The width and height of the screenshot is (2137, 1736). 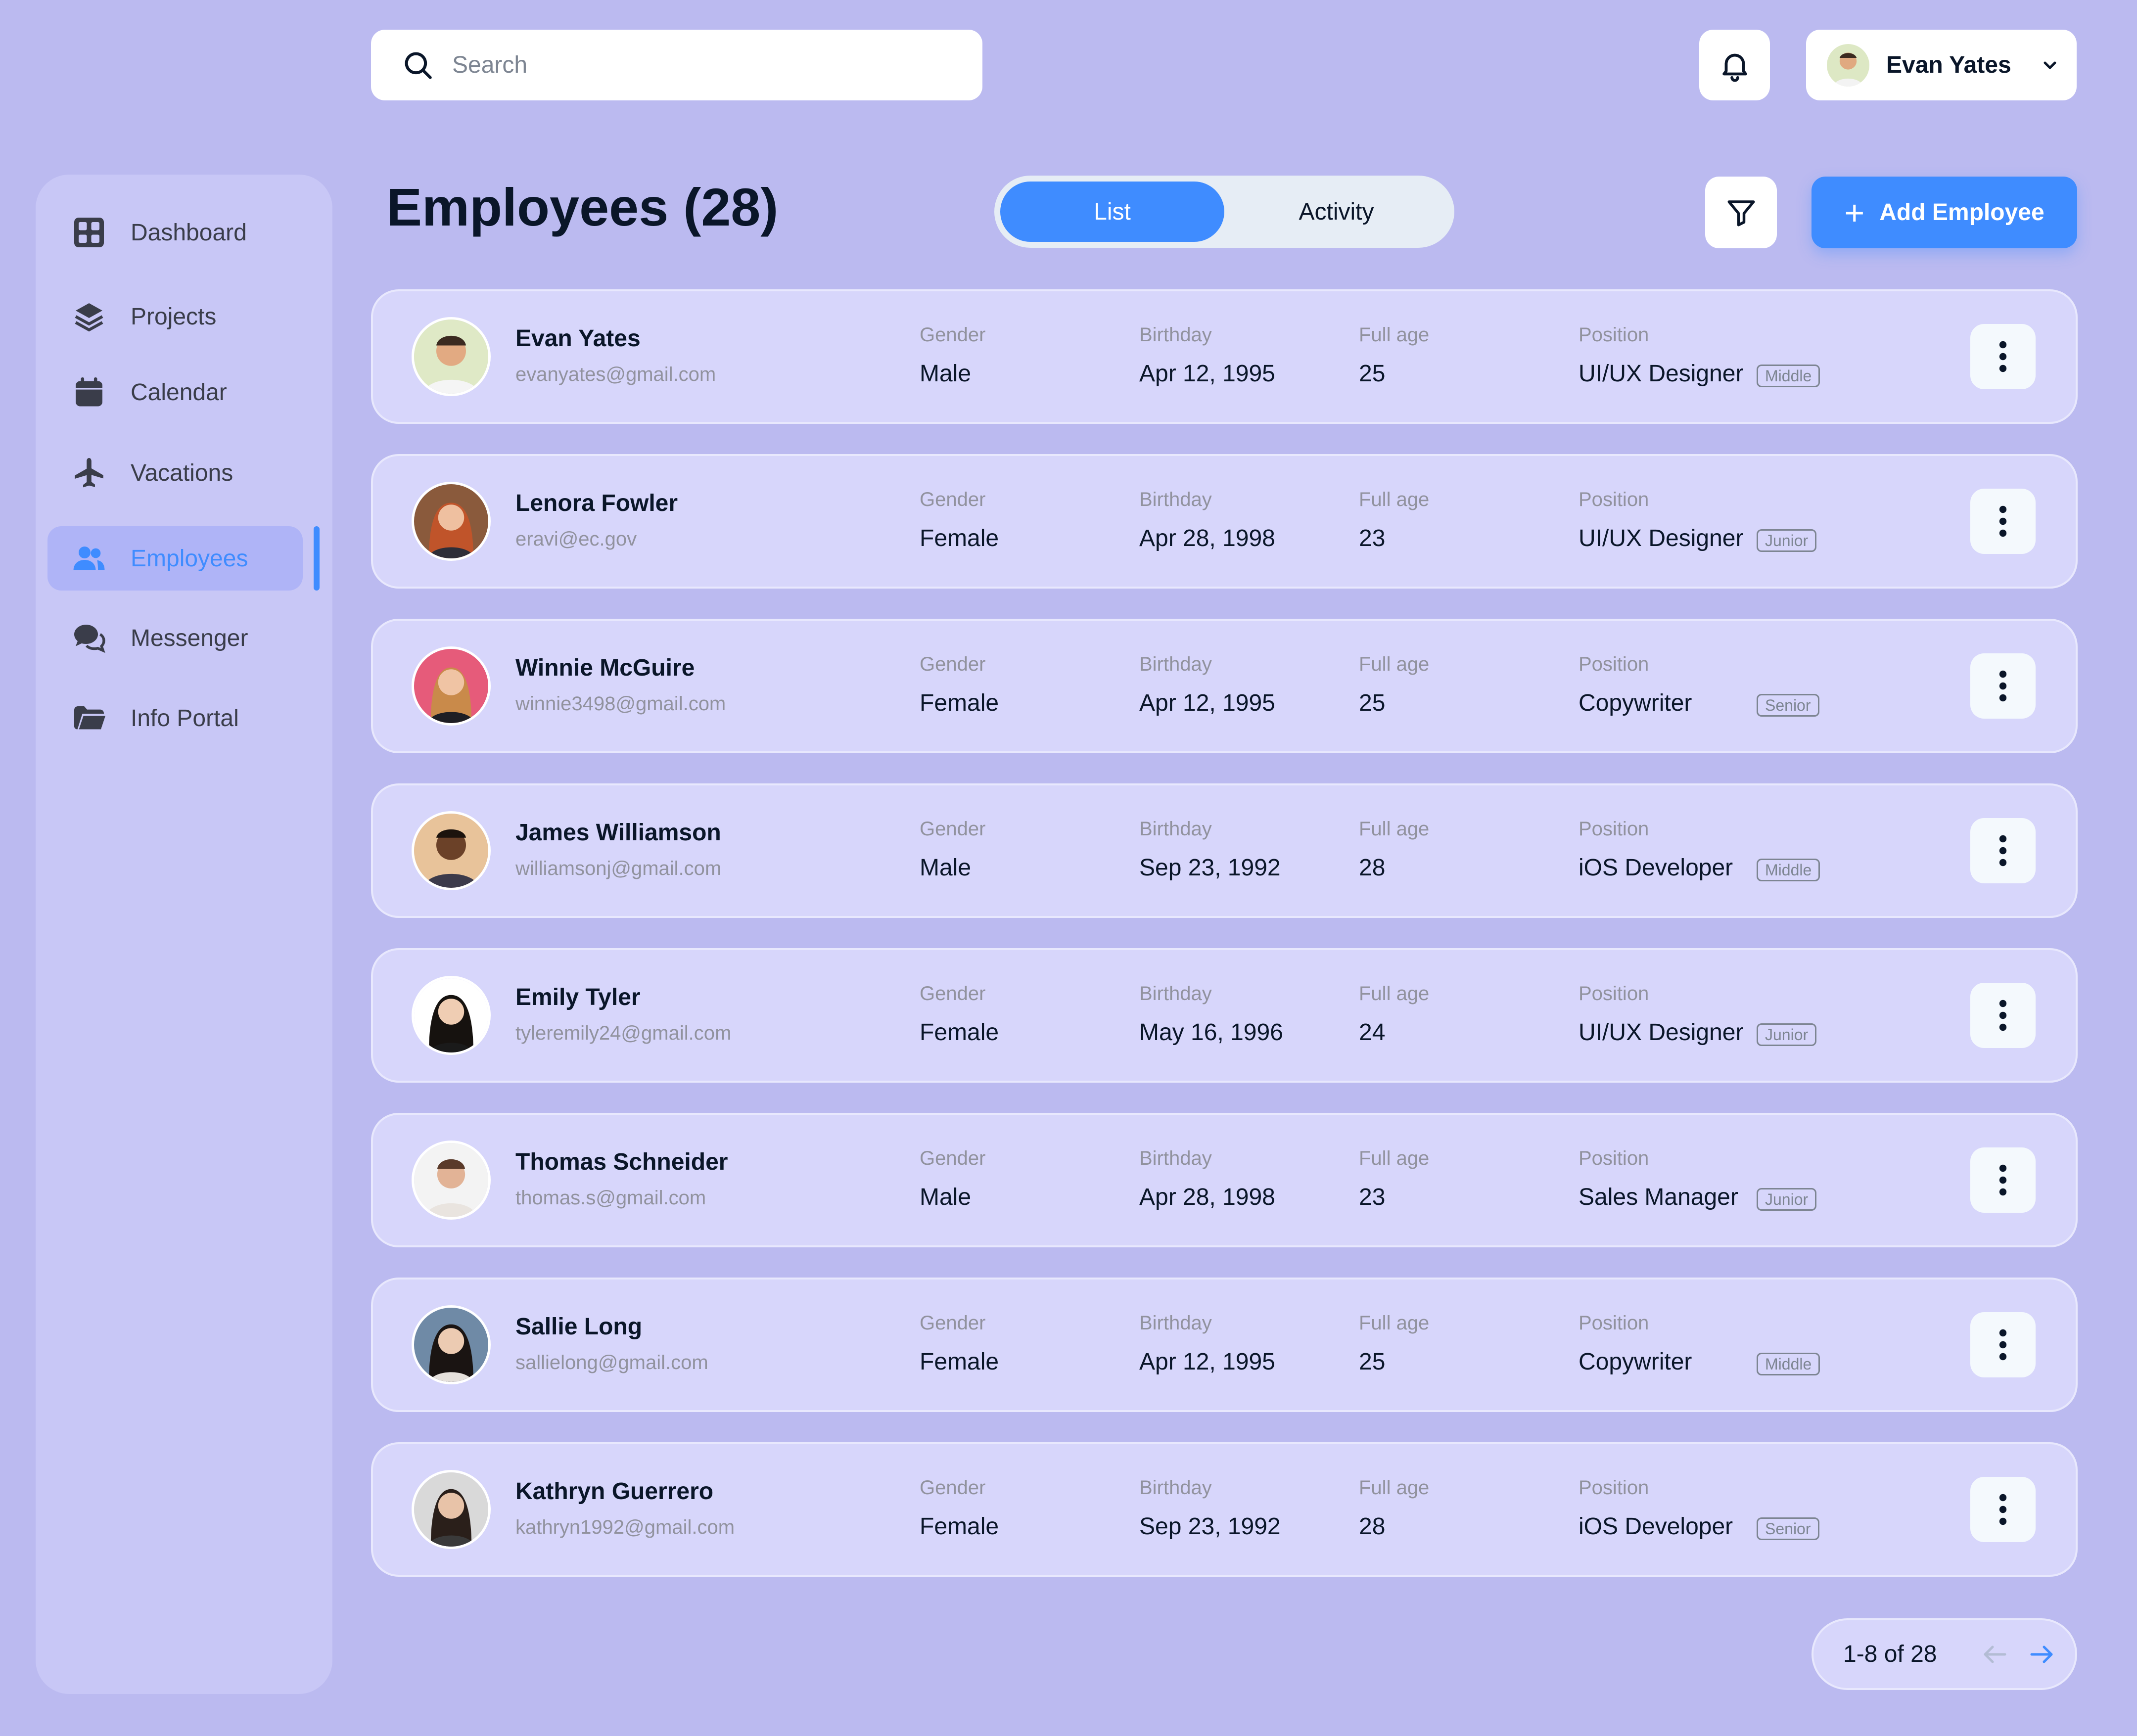 I want to click on position-value: Sales Manager, so click(x=1658, y=1197).